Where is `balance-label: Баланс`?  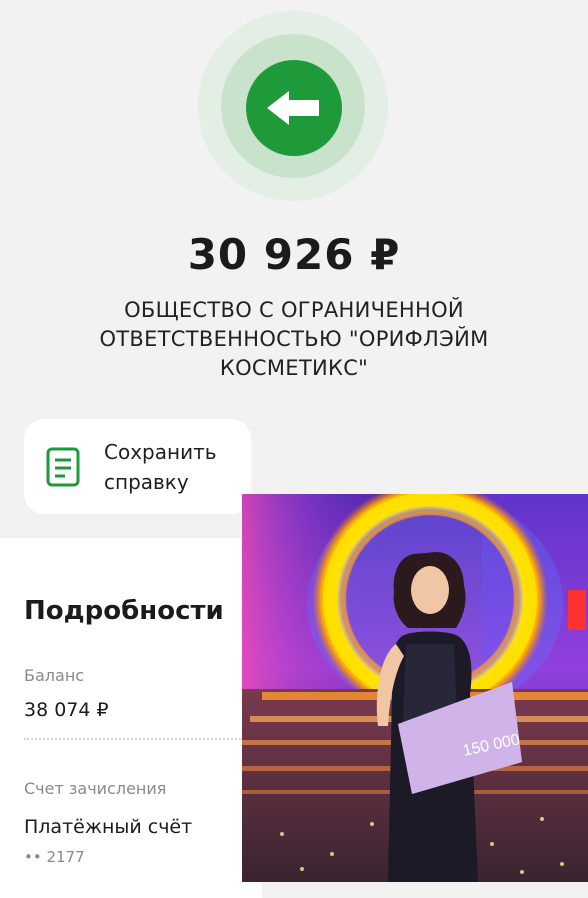 balance-label: Баланс is located at coordinates (54, 675).